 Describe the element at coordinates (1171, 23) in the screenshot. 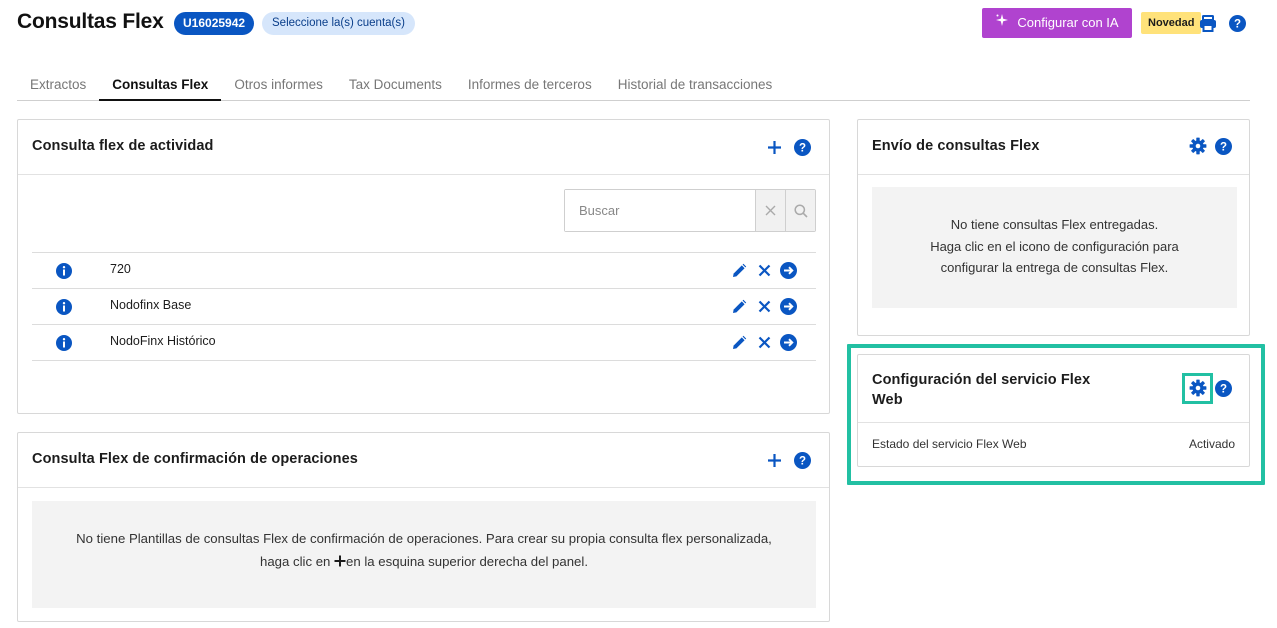

I see `new-badge: Novedad` at that location.